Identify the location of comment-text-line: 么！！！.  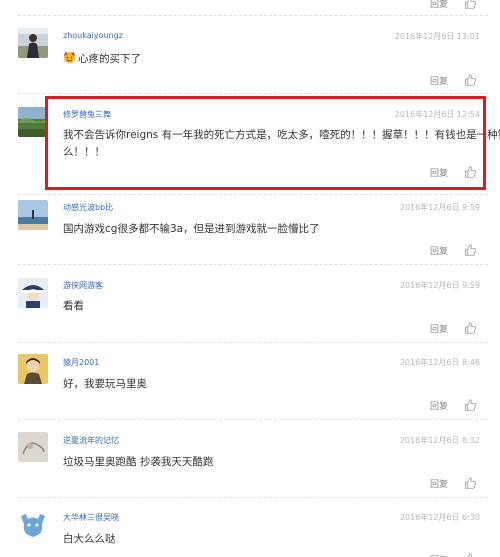
(84, 152).